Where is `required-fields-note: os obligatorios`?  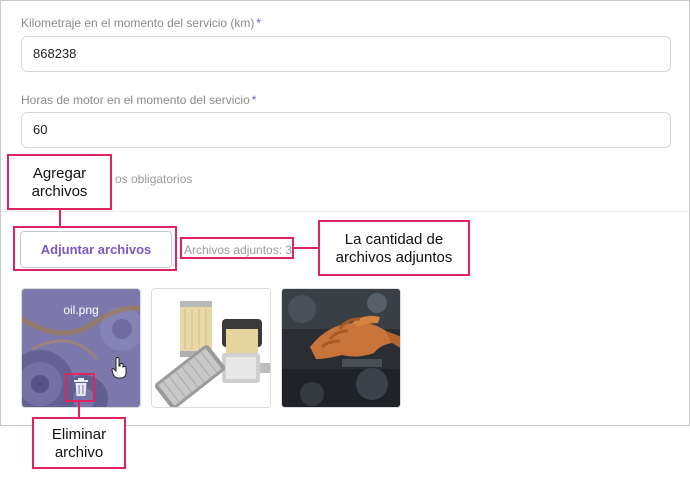 required-fields-note: os obligatorios is located at coordinates (154, 179).